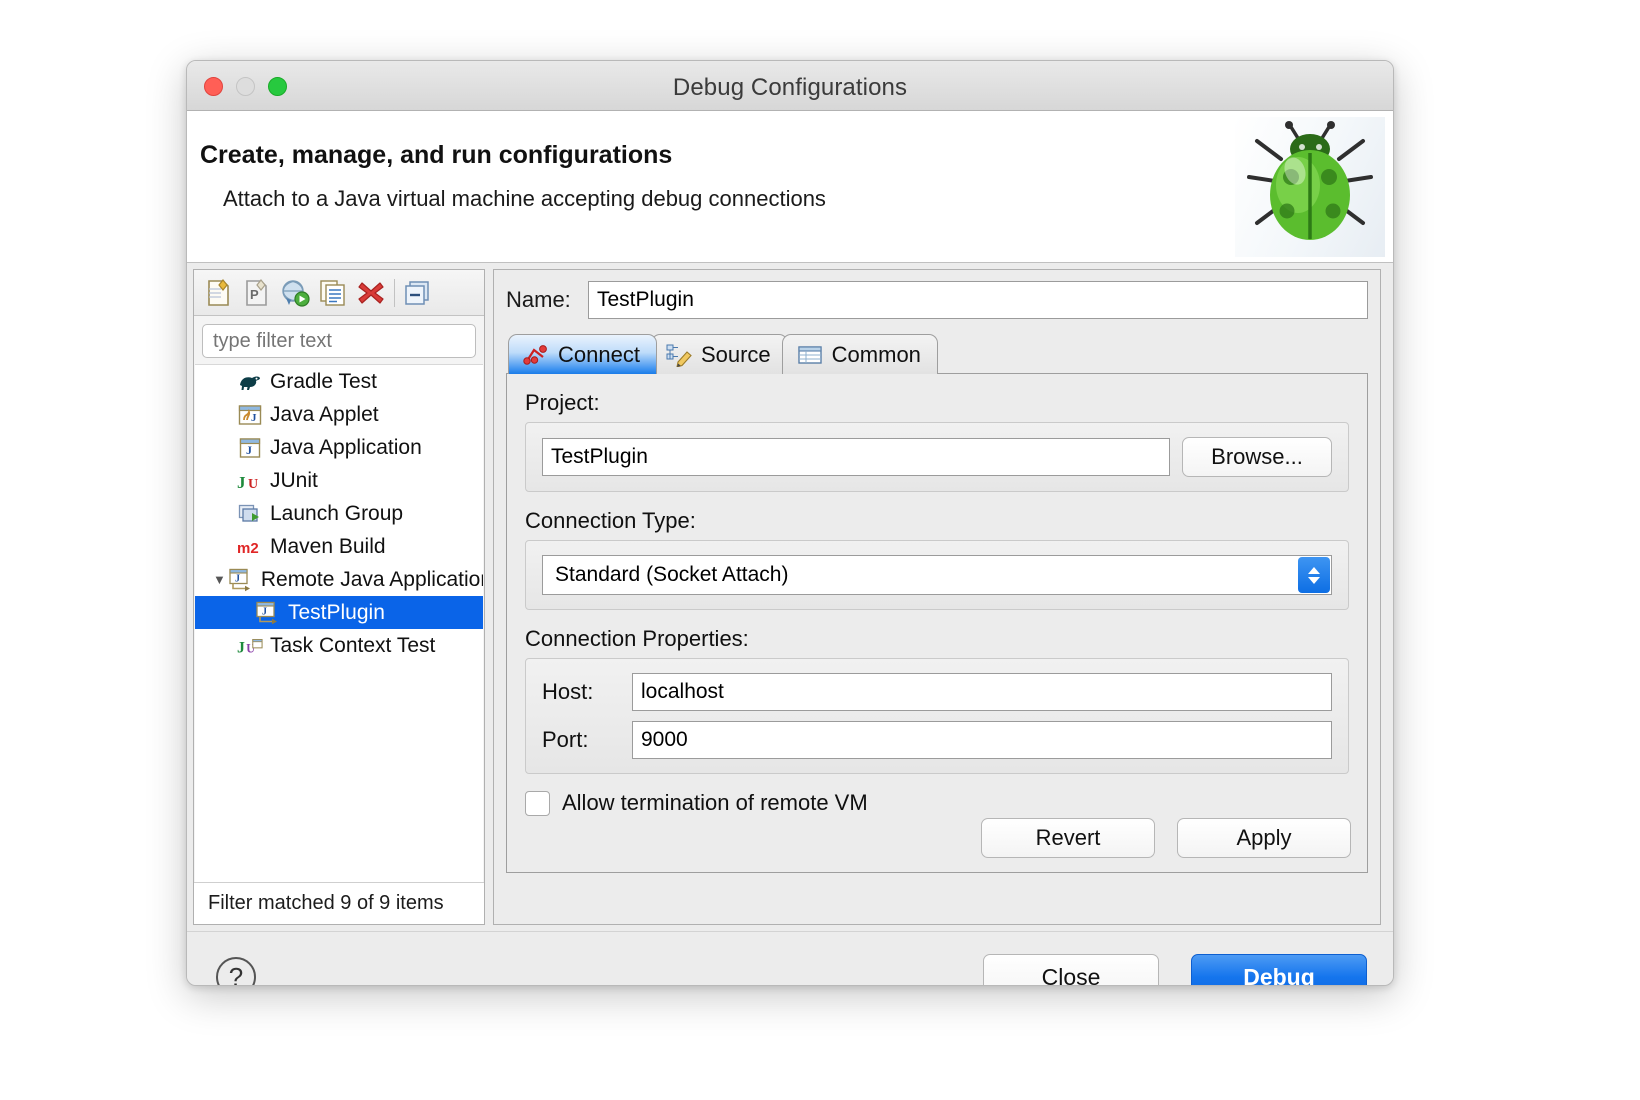 Image resolution: width=1640 pixels, height=1100 pixels. What do you see at coordinates (323, 381) in the screenshot?
I see `tree-item-label: Gradle Test` at bounding box center [323, 381].